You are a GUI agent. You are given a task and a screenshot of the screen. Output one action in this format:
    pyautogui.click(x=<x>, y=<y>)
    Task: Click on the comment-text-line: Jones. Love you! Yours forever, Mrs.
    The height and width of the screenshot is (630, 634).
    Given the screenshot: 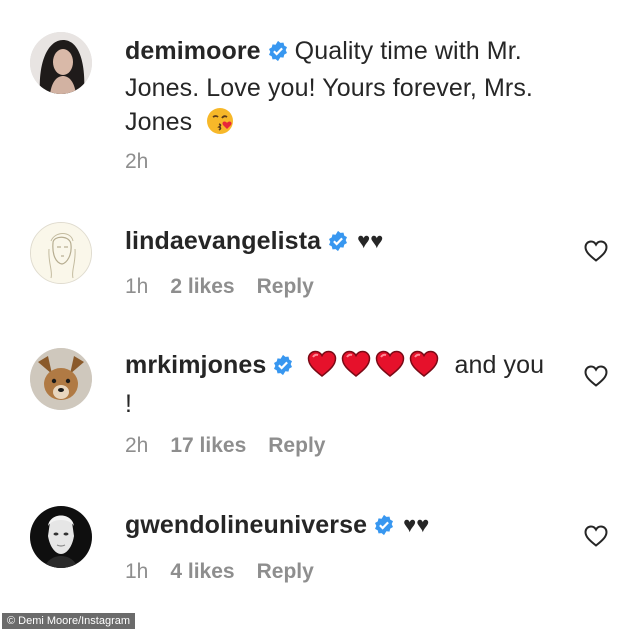 What is the action you would take?
    pyautogui.click(x=329, y=88)
    